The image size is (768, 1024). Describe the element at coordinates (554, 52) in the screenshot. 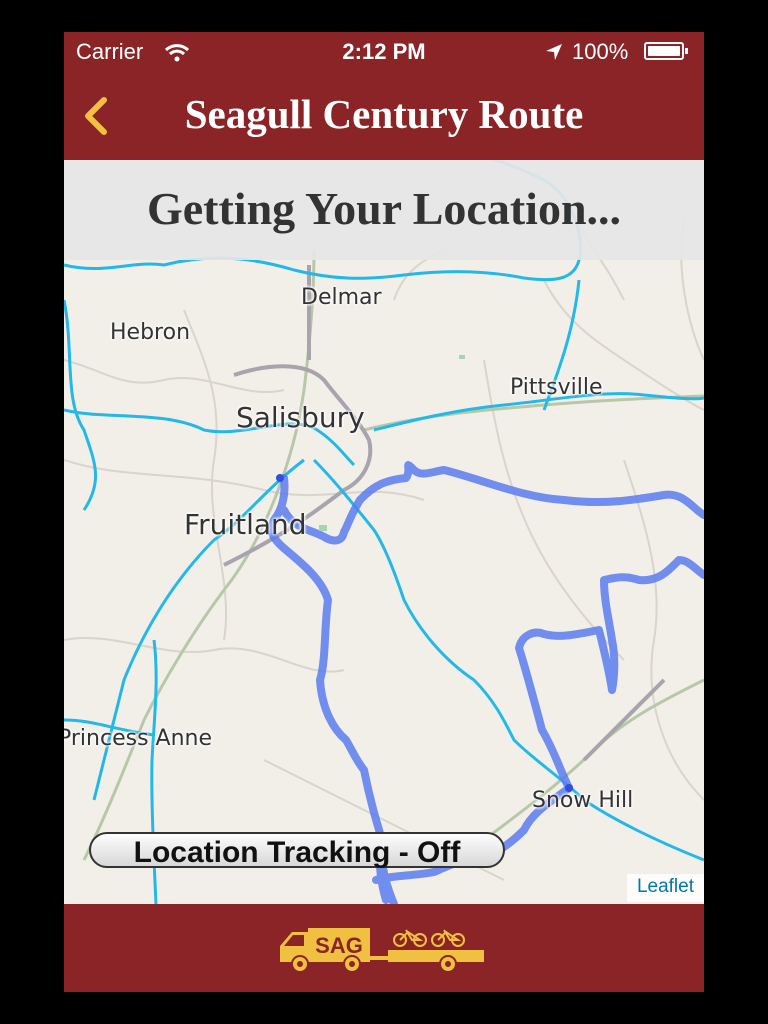

I see `location-arrow-icon` at that location.